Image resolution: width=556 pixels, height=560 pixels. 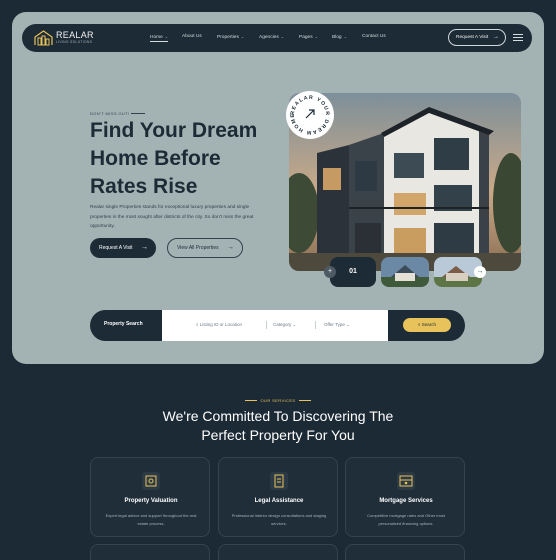 What do you see at coordinates (271, 37) in the screenshot?
I see `nav-item-agencies: Agencies ⌄` at bounding box center [271, 37].